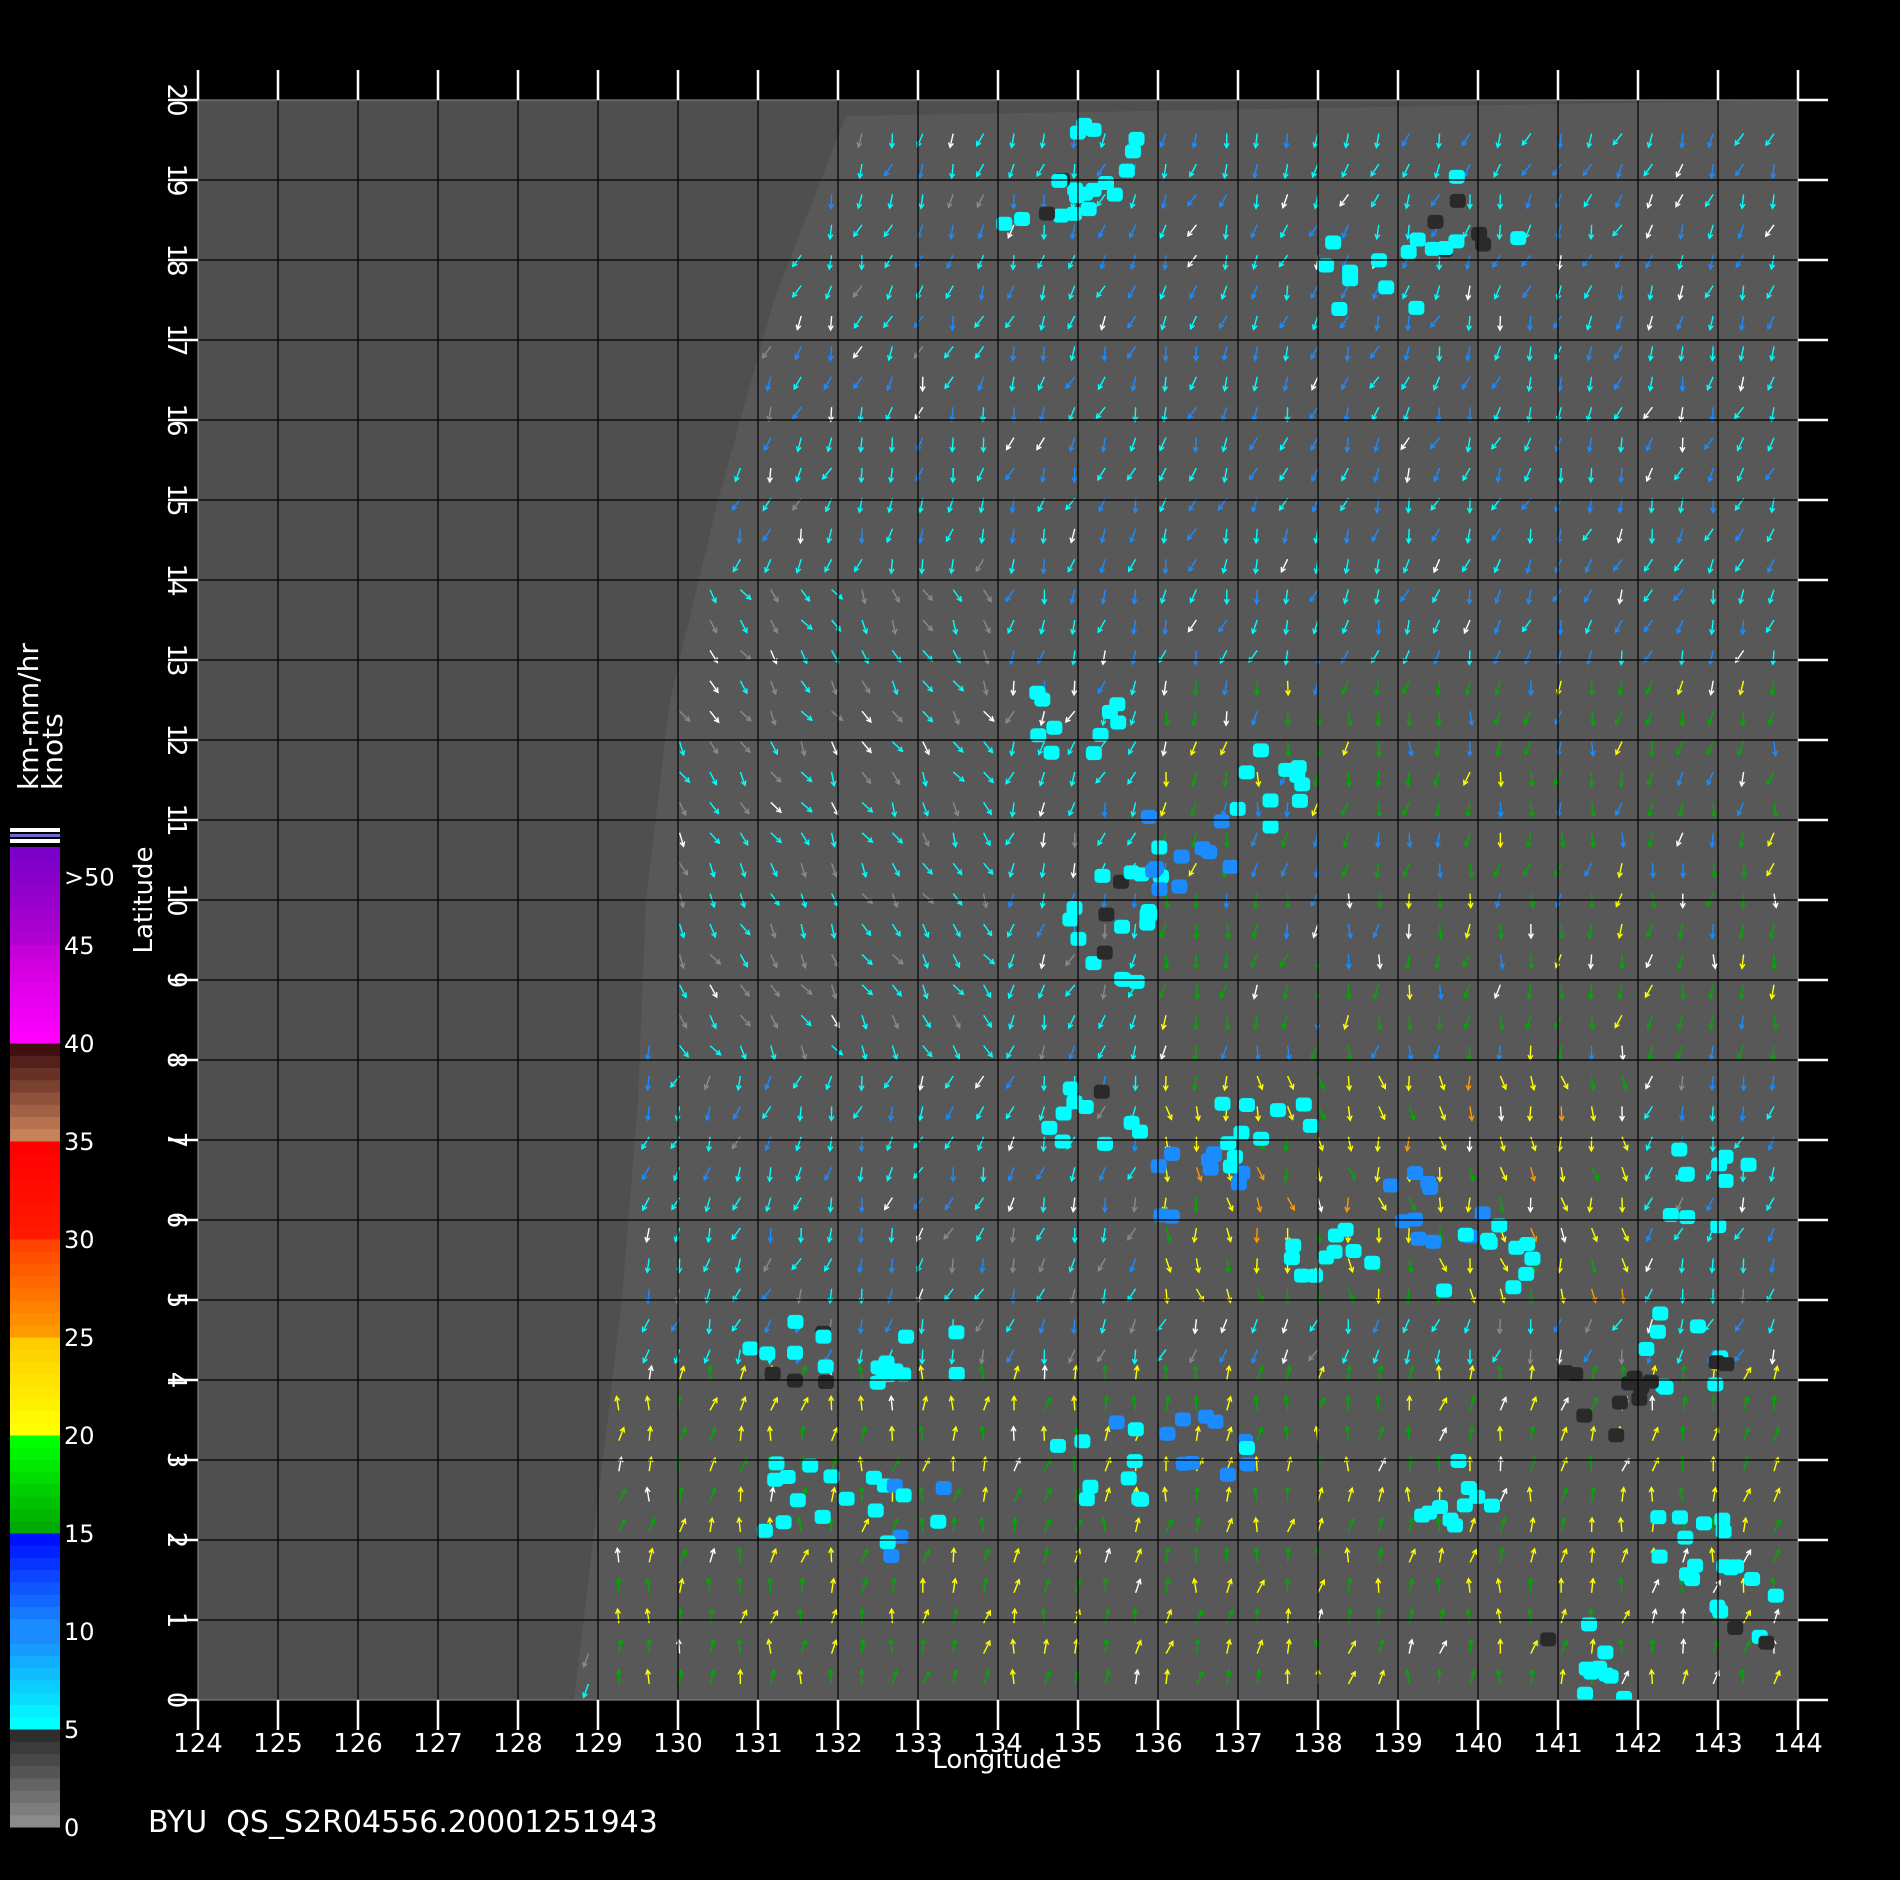 Image resolution: width=1900 pixels, height=1880 pixels. Describe the element at coordinates (35, 835) in the screenshot. I see `colorbar-header-stripes` at that location.